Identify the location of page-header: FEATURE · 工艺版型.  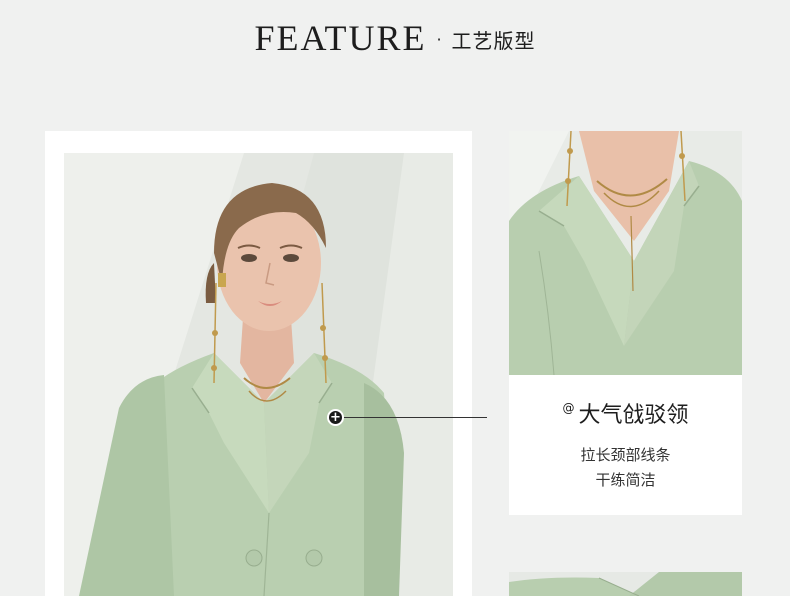
(395, 38).